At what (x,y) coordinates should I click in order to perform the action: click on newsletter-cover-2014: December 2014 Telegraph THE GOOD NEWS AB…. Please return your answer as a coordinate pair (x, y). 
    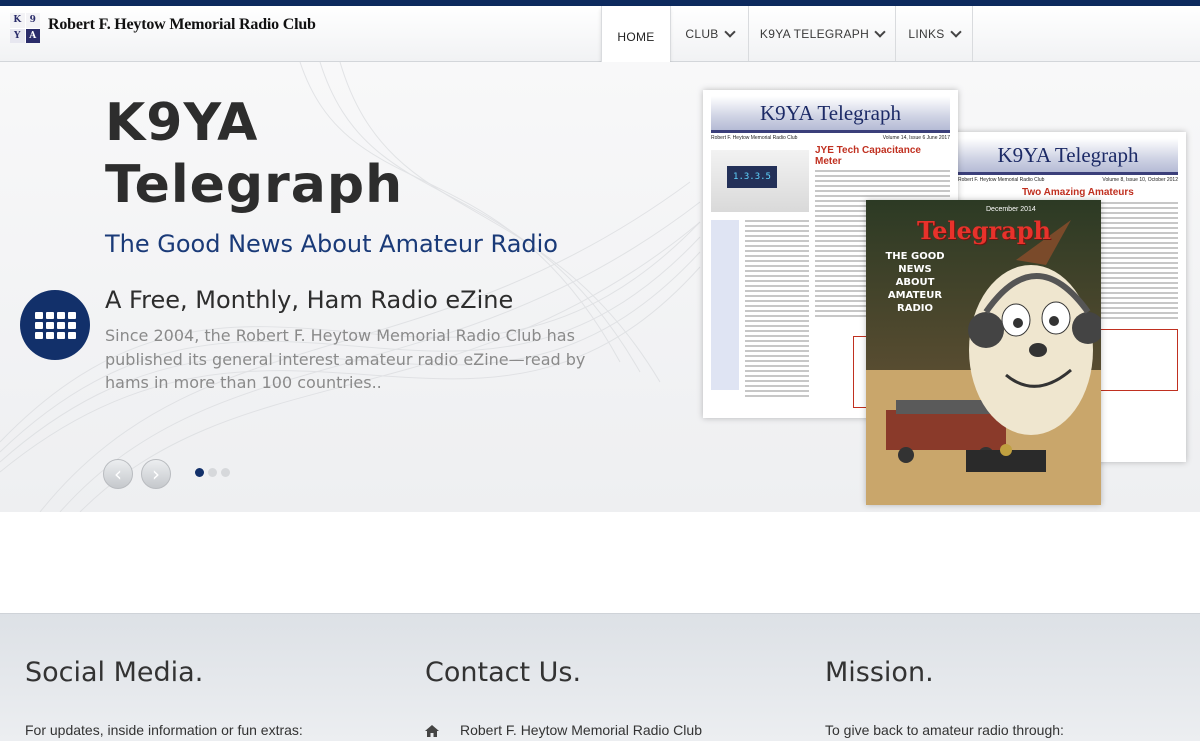
    Looking at the image, I should click on (983, 352).